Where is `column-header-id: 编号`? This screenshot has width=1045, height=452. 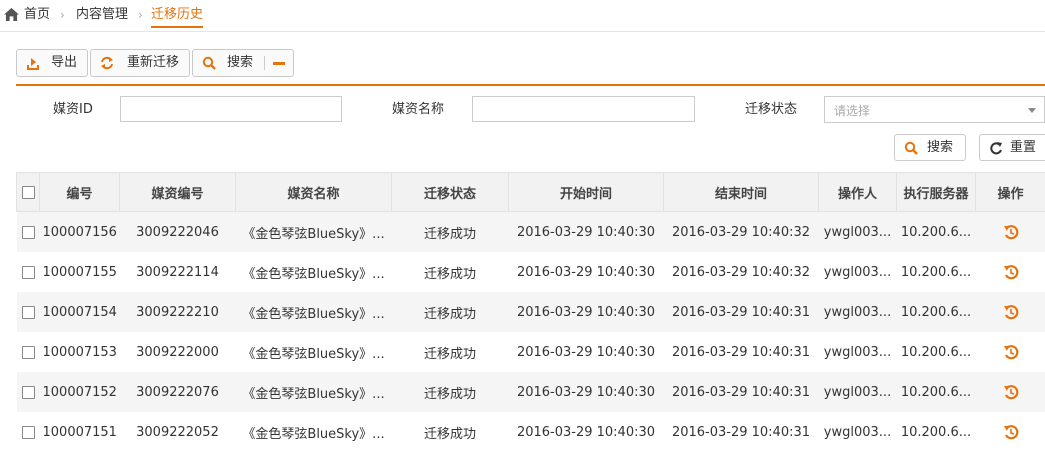 column-header-id: 编号 is located at coordinates (80, 192).